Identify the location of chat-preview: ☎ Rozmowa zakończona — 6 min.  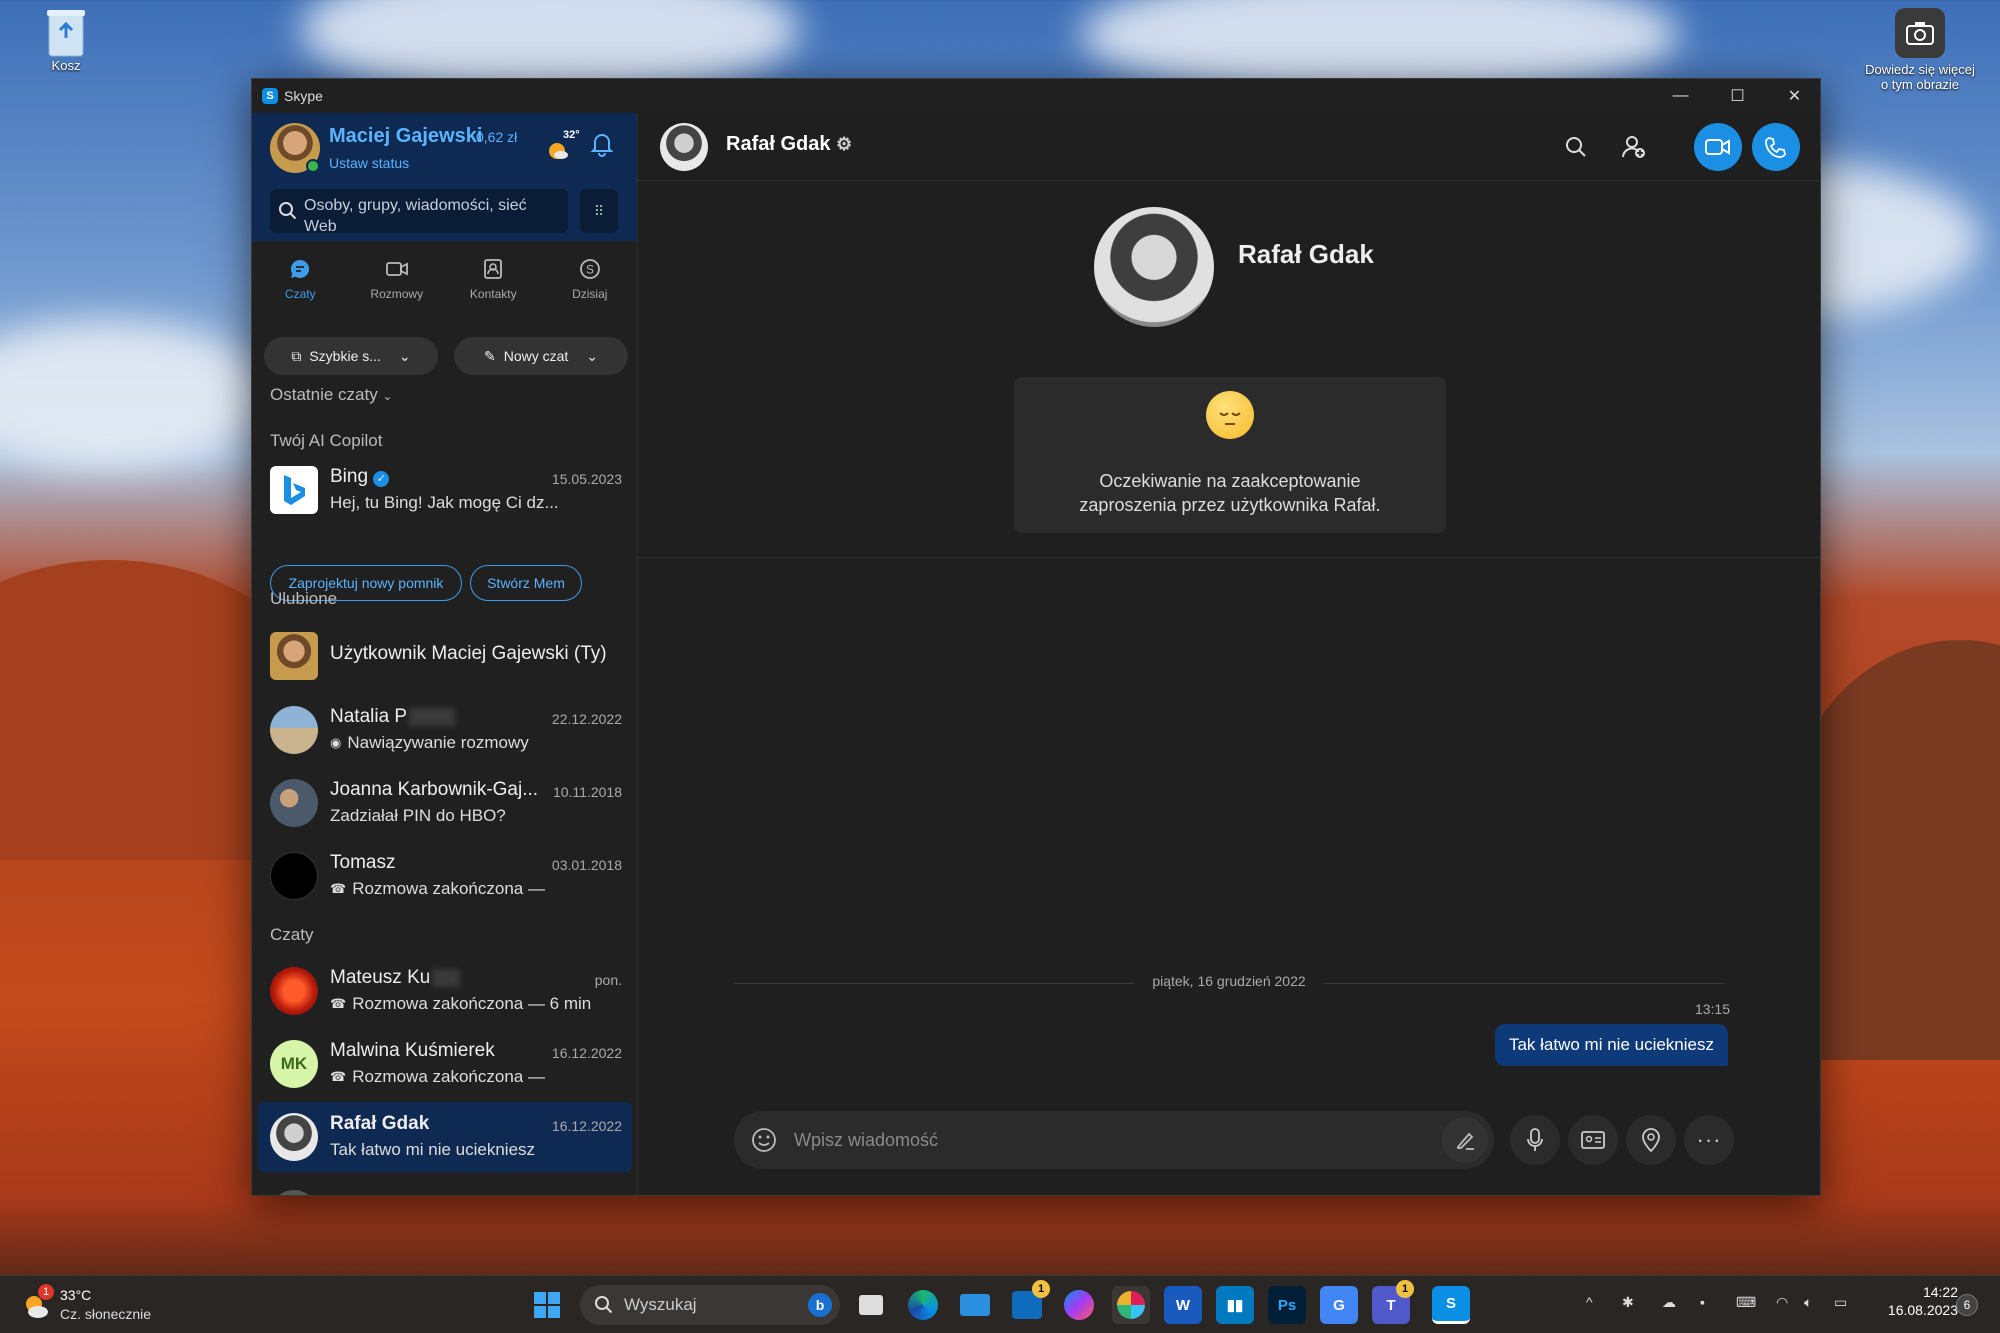
(460, 1004).